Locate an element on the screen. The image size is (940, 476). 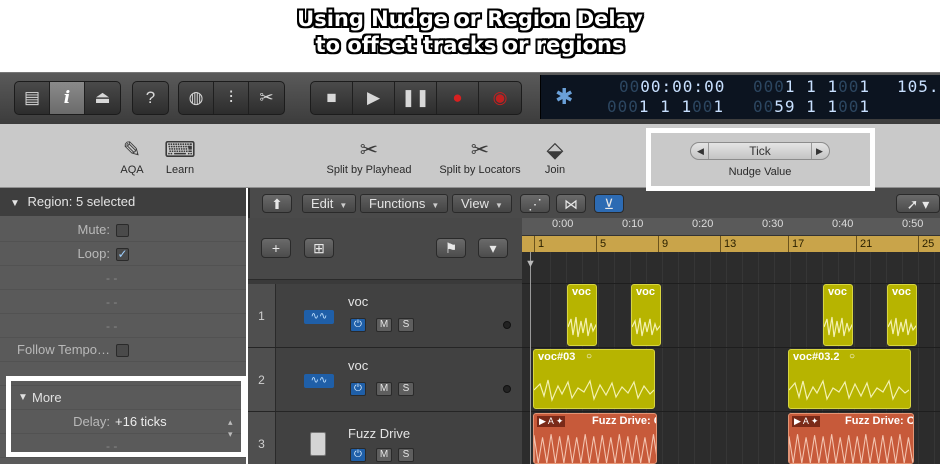
track-name: Fuzz Drive is located at coordinates (379, 433).